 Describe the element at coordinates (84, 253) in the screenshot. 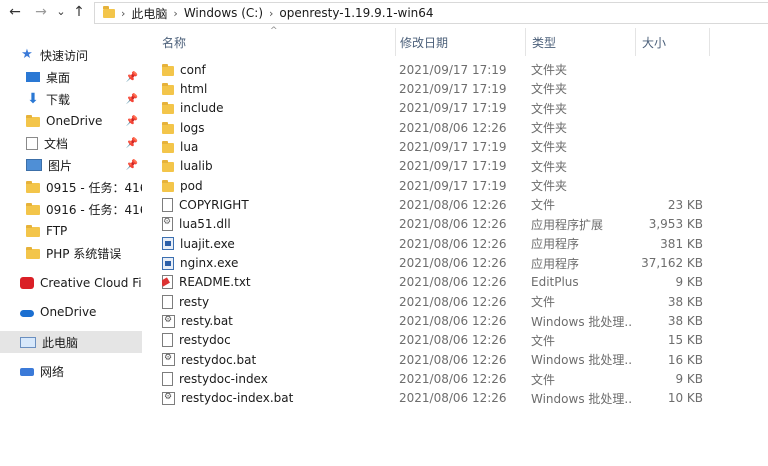

I see `sidebar-item-label: PHP 系统错误` at that location.